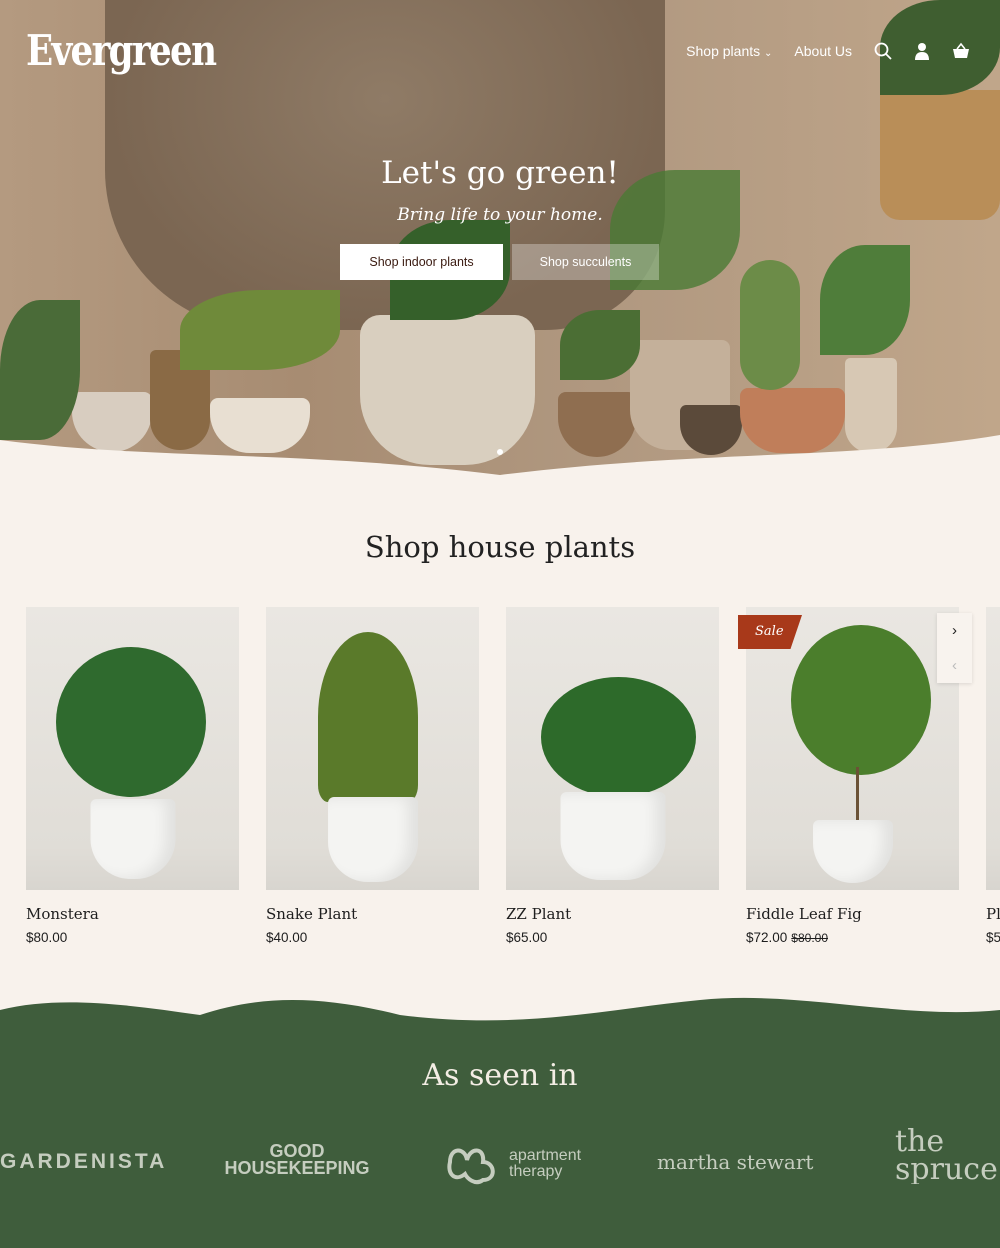 The width and height of the screenshot is (1000, 1248). I want to click on hero-title: Let's go green!, so click(500, 173).